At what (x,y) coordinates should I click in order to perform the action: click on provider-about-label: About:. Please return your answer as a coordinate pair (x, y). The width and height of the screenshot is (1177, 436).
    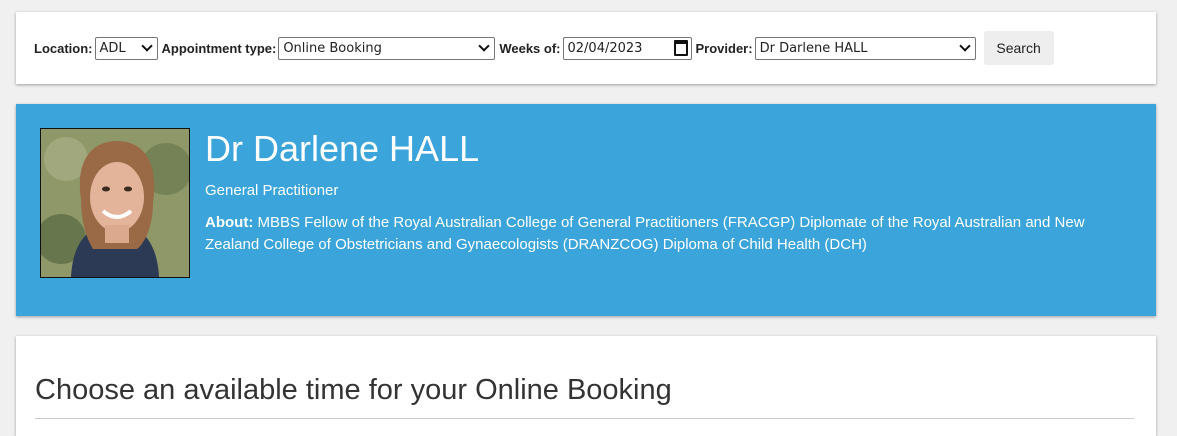
    Looking at the image, I should click on (229, 222).